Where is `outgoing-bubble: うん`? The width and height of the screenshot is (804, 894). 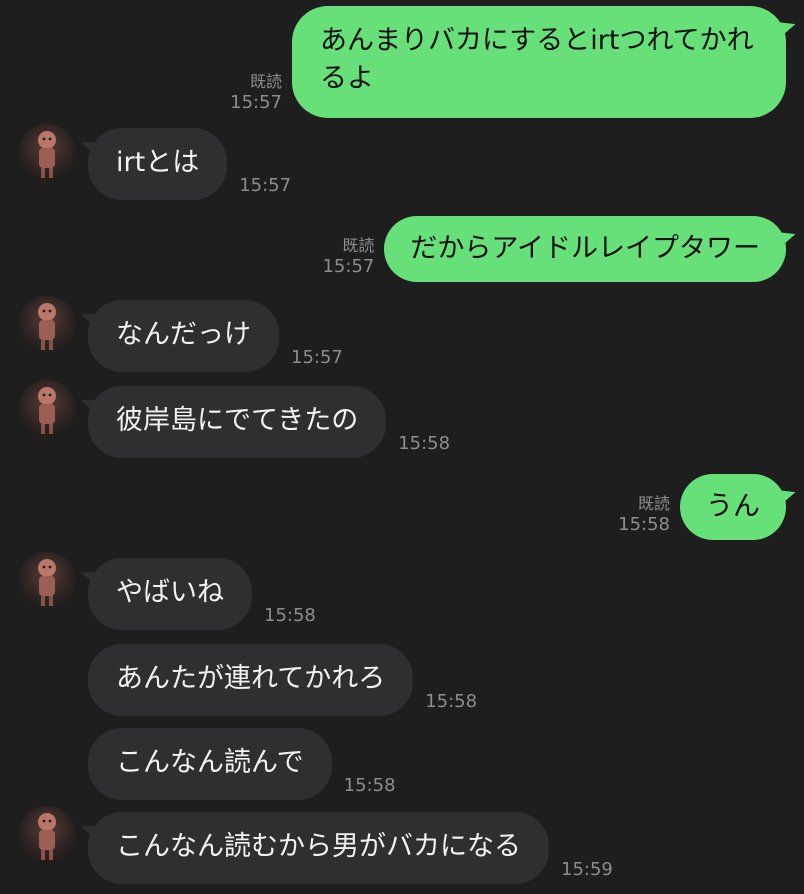 outgoing-bubble: うん is located at coordinates (733, 507).